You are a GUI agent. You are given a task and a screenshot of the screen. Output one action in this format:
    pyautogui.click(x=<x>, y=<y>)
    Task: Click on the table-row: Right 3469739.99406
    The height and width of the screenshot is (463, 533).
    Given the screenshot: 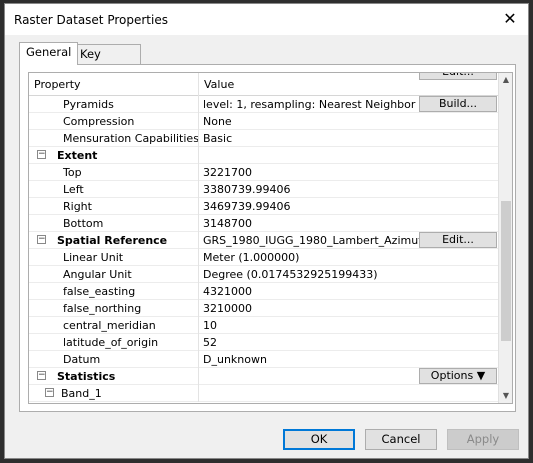 What is the action you would take?
    pyautogui.click(x=264, y=206)
    